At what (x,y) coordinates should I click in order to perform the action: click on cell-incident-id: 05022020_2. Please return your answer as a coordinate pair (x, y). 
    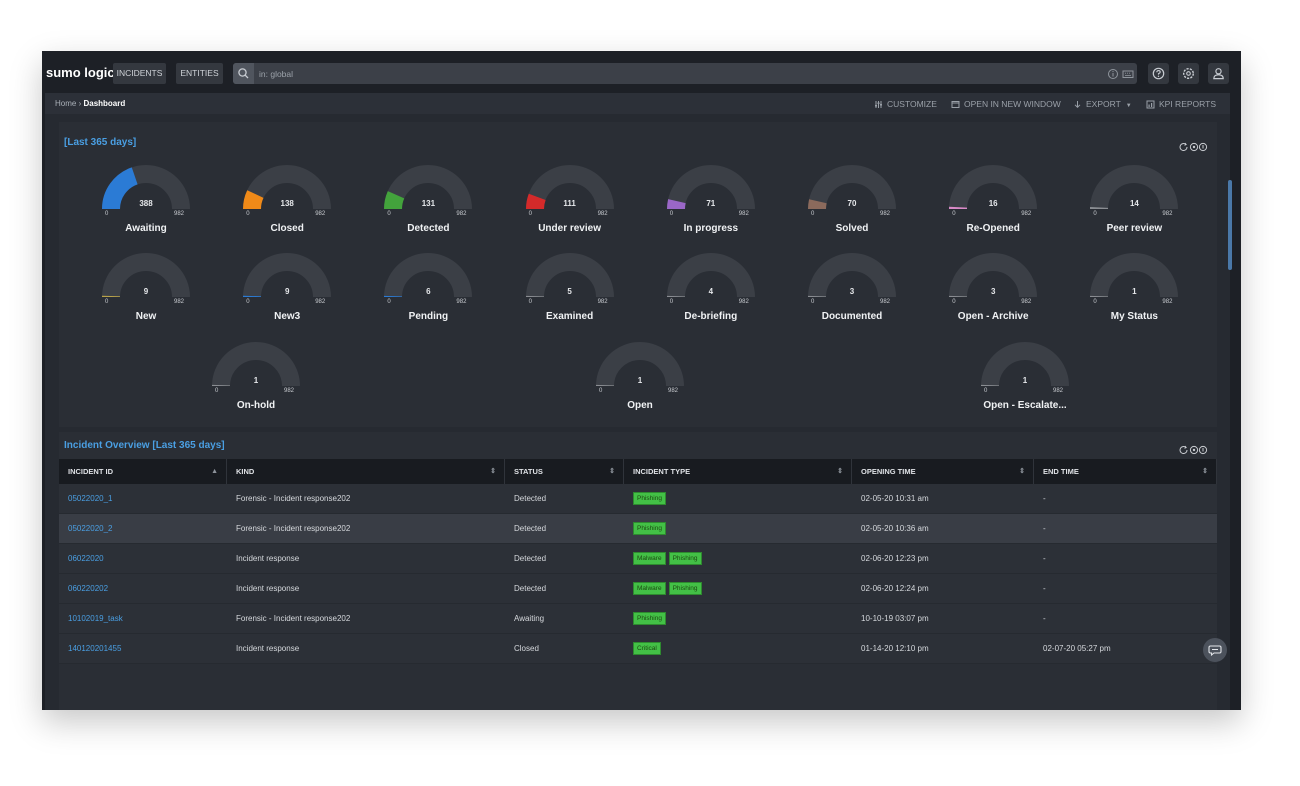
    Looking at the image, I should click on (90, 528).